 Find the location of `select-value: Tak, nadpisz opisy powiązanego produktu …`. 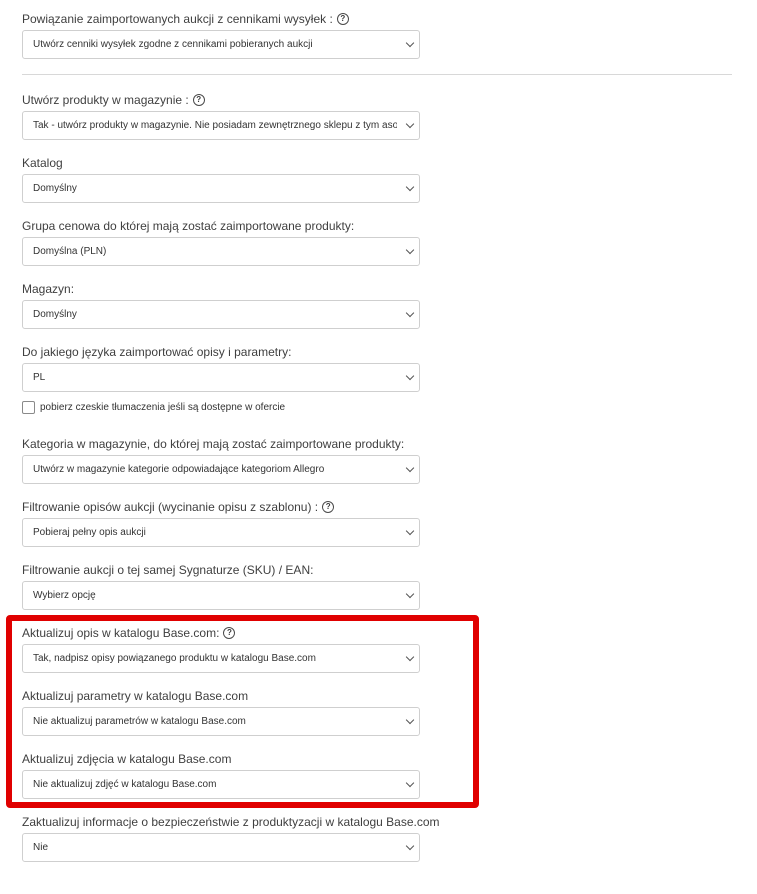

select-value: Tak, nadpisz opisy powiązanego produktu … is located at coordinates (174, 658).